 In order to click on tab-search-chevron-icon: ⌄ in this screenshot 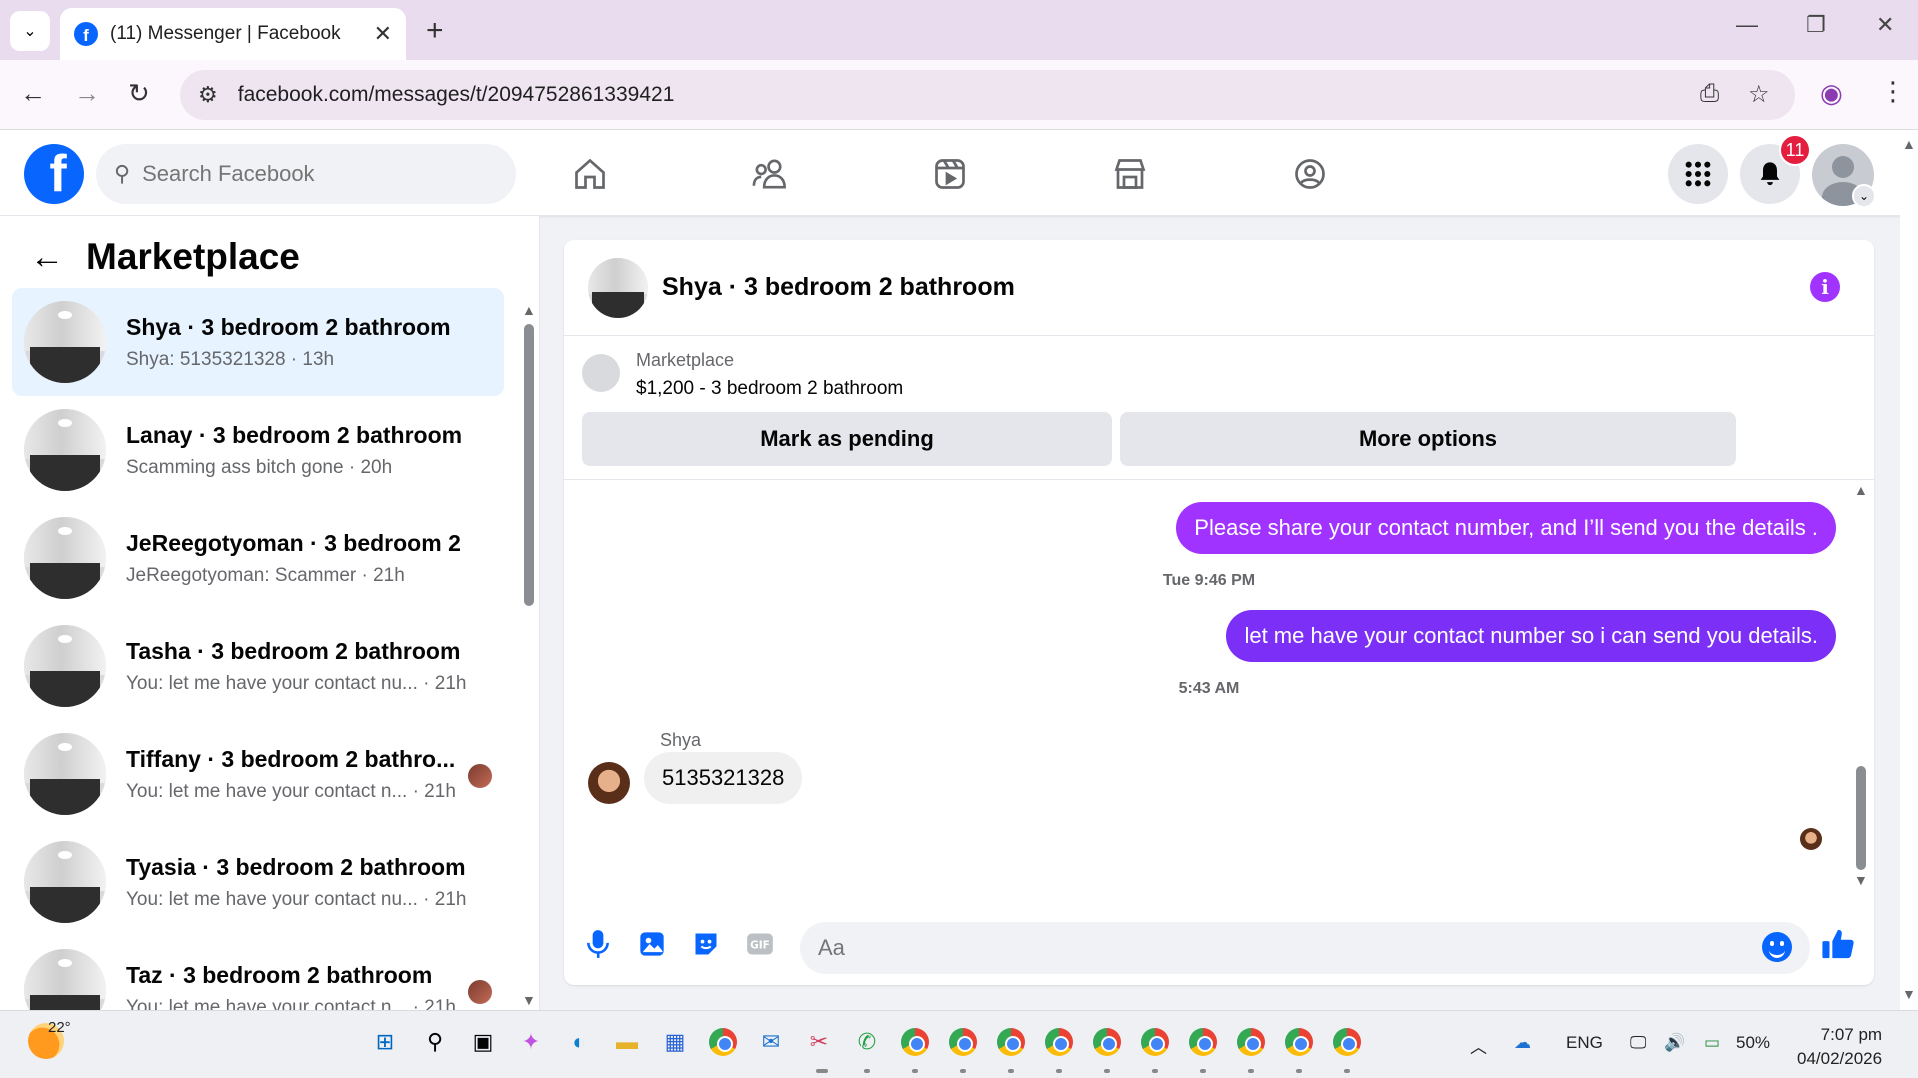, I will do `click(30, 31)`.